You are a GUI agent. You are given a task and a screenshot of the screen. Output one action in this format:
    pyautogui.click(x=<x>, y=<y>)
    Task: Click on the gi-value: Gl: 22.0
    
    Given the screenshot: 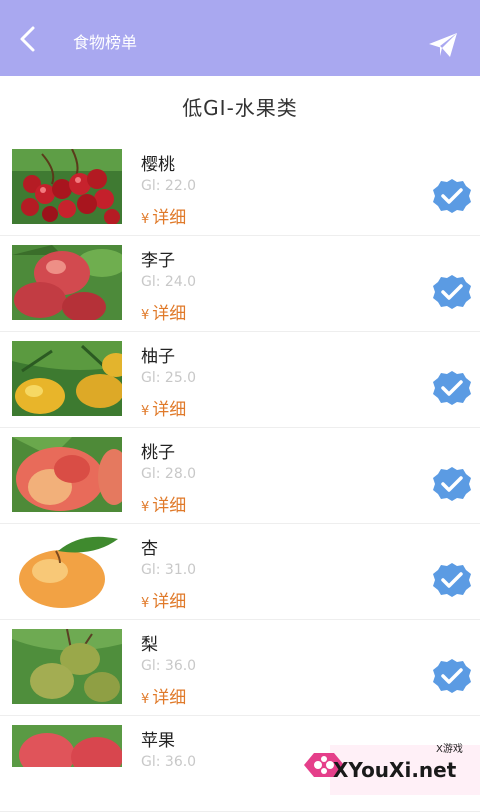 What is the action you would take?
    pyautogui.click(x=169, y=186)
    